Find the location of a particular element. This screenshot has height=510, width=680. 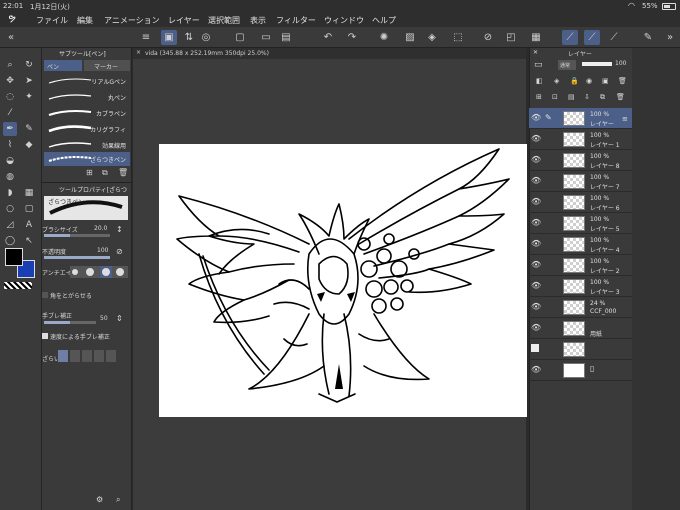

main-color-swatch is located at coordinates (14, 257).